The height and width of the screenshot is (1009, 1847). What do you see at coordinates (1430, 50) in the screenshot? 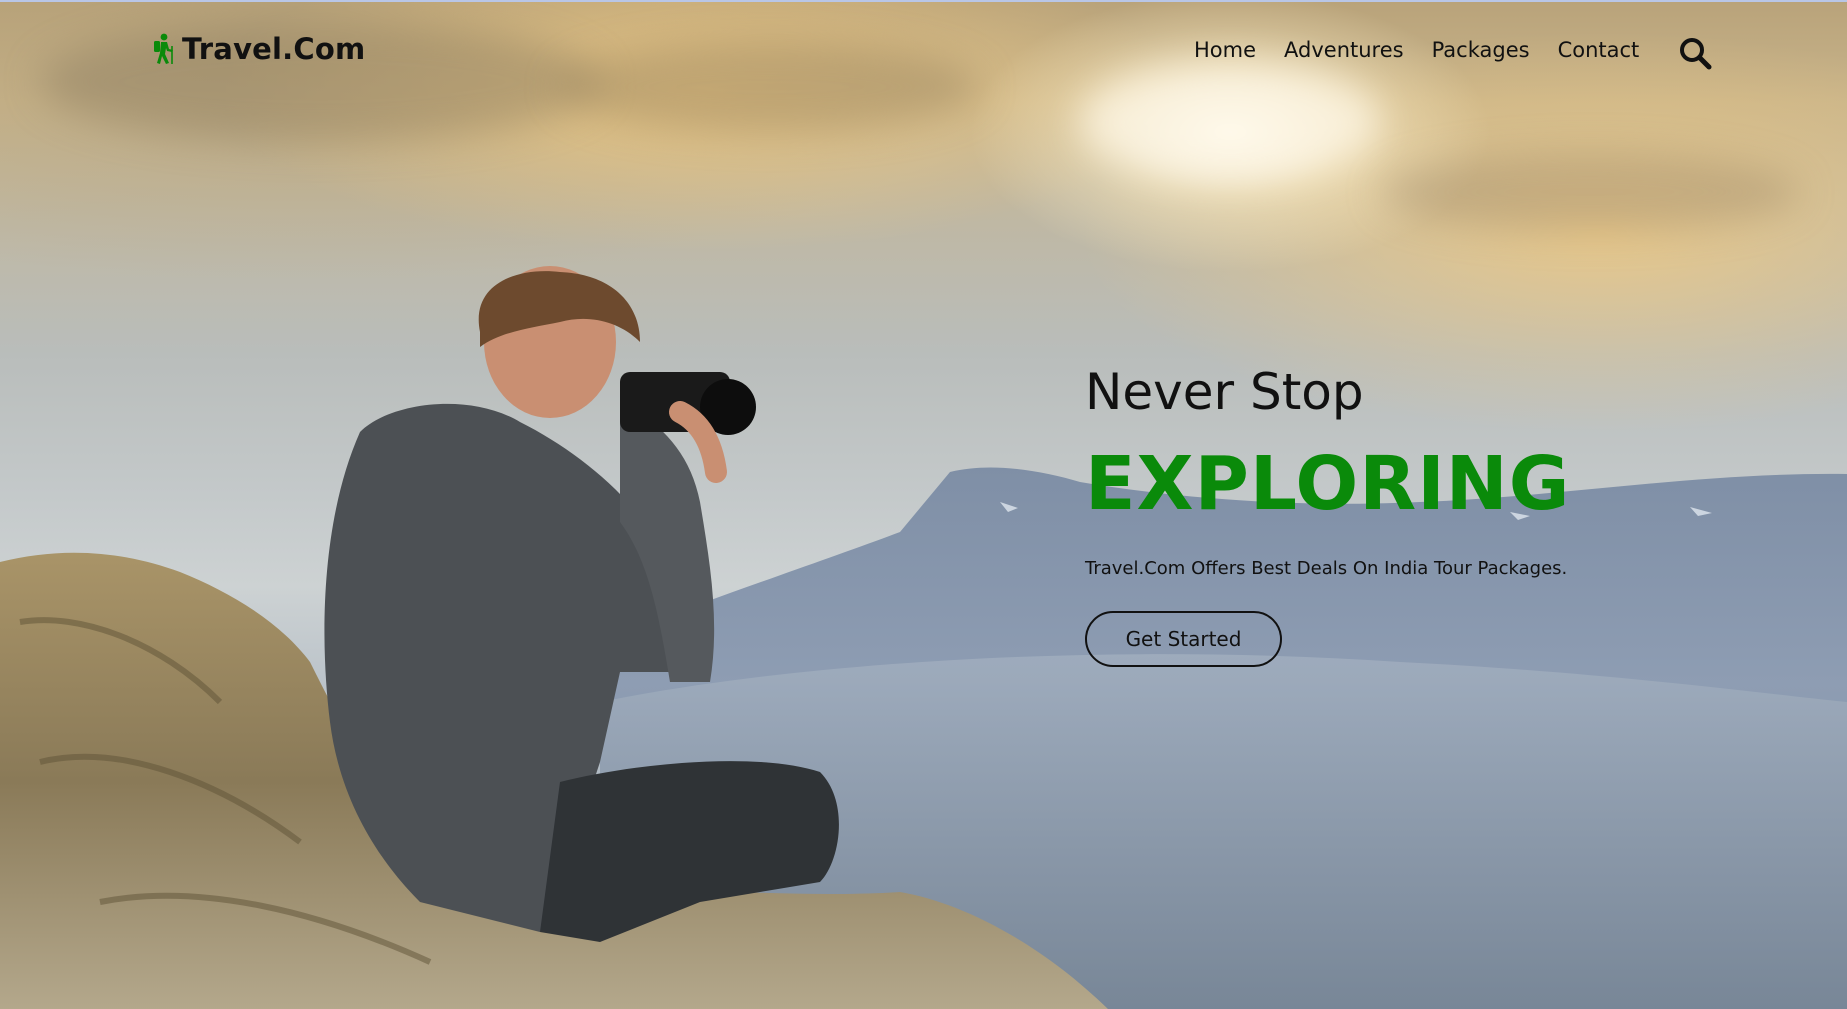
I see `main-nav: Home Adventures Packages Contact` at bounding box center [1430, 50].